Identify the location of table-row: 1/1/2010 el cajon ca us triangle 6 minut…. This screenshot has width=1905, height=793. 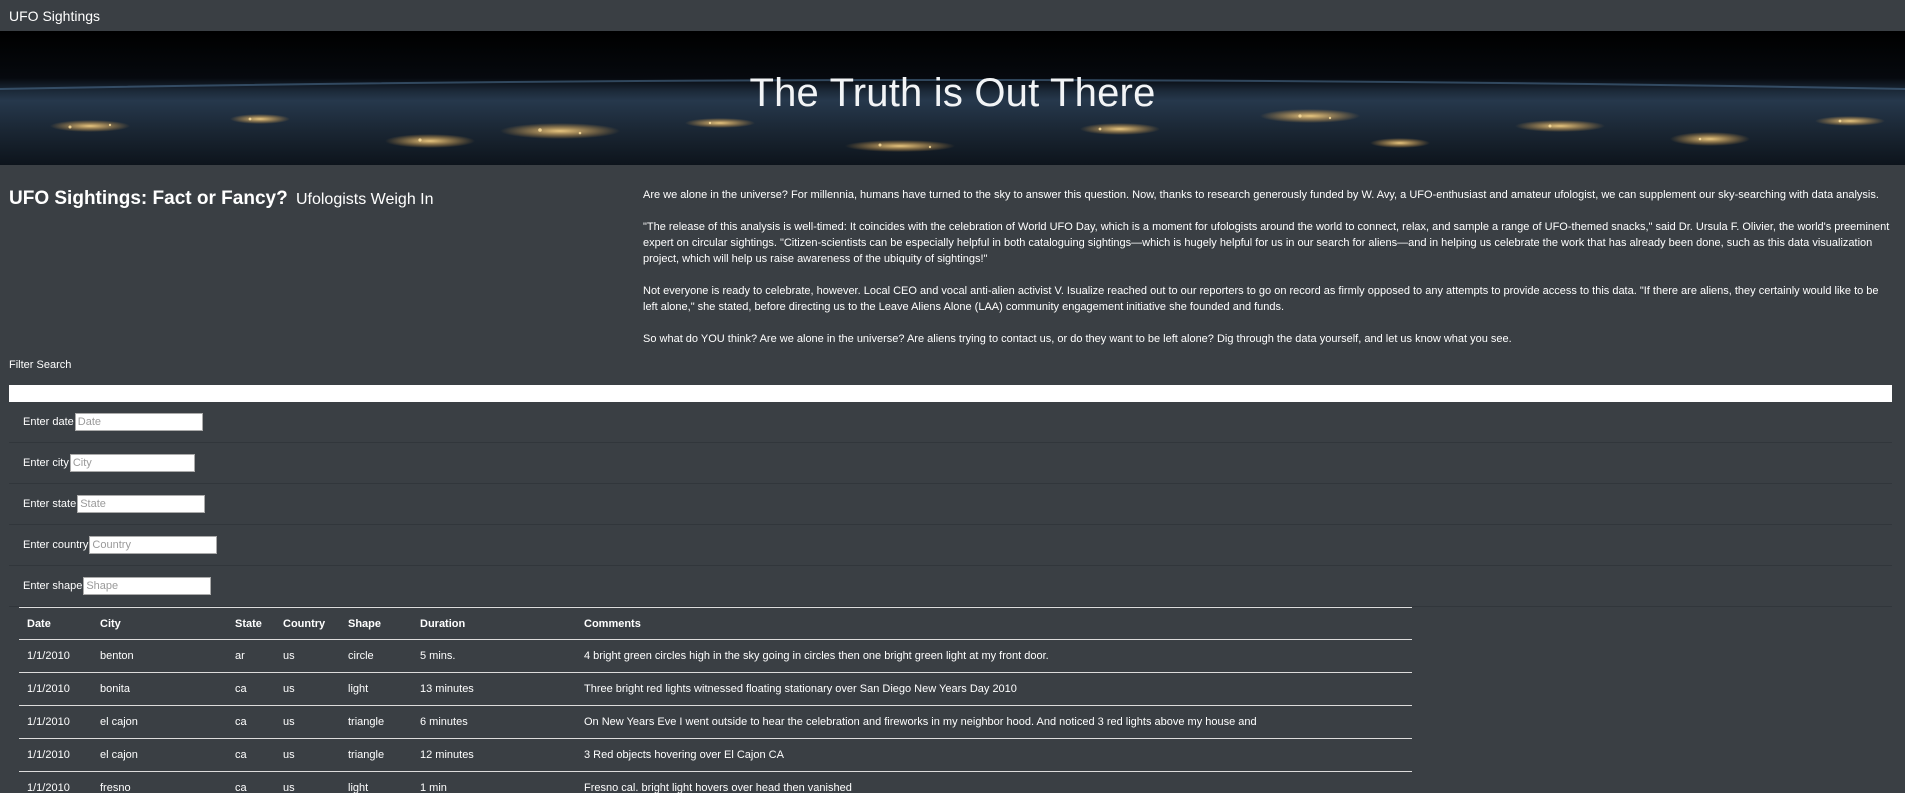
(715, 722).